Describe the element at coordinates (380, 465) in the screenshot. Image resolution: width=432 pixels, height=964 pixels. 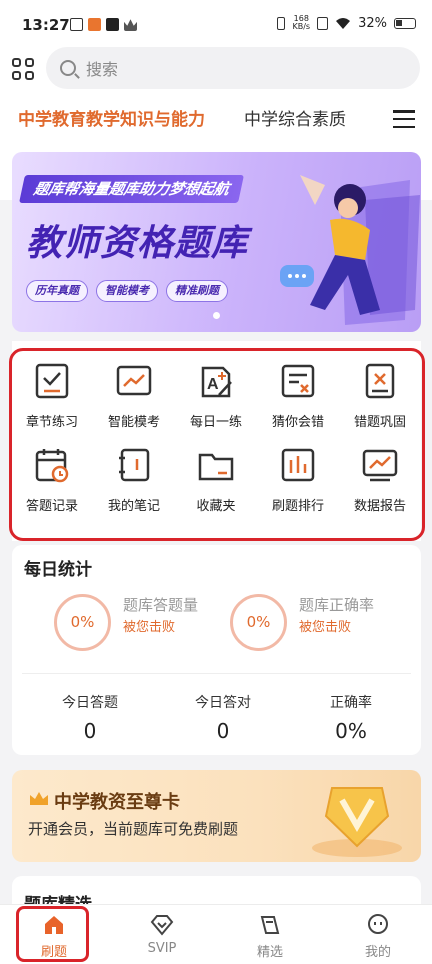
I see `report-chart-icon` at that location.